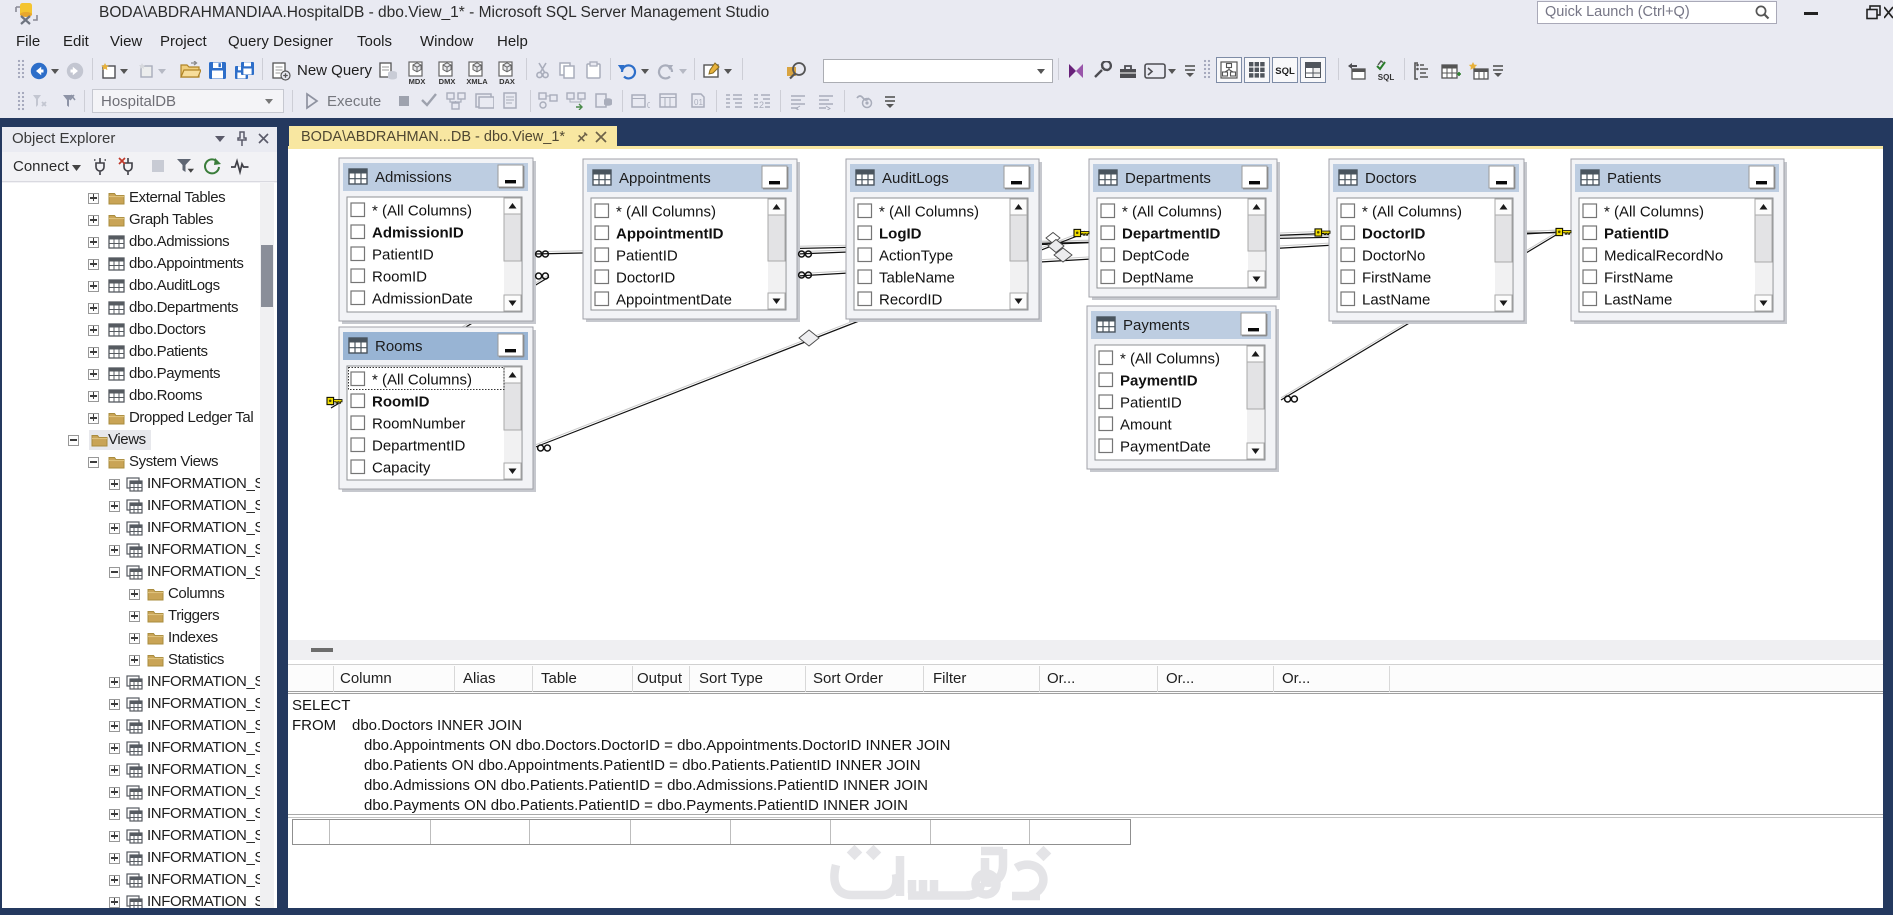 This screenshot has height=915, width=1893. I want to click on svg-text: LogID, so click(900, 234).